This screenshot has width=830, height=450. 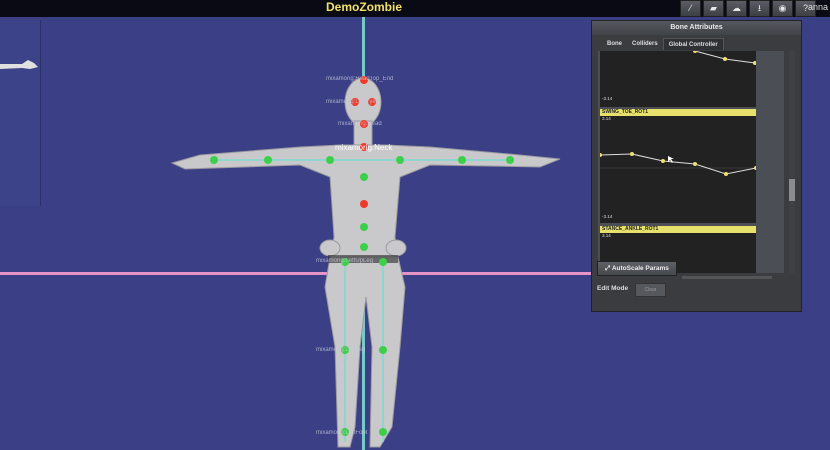 I want to click on joint-label-upleg: mixamorig:LeftUpLeg, so click(x=345, y=261).